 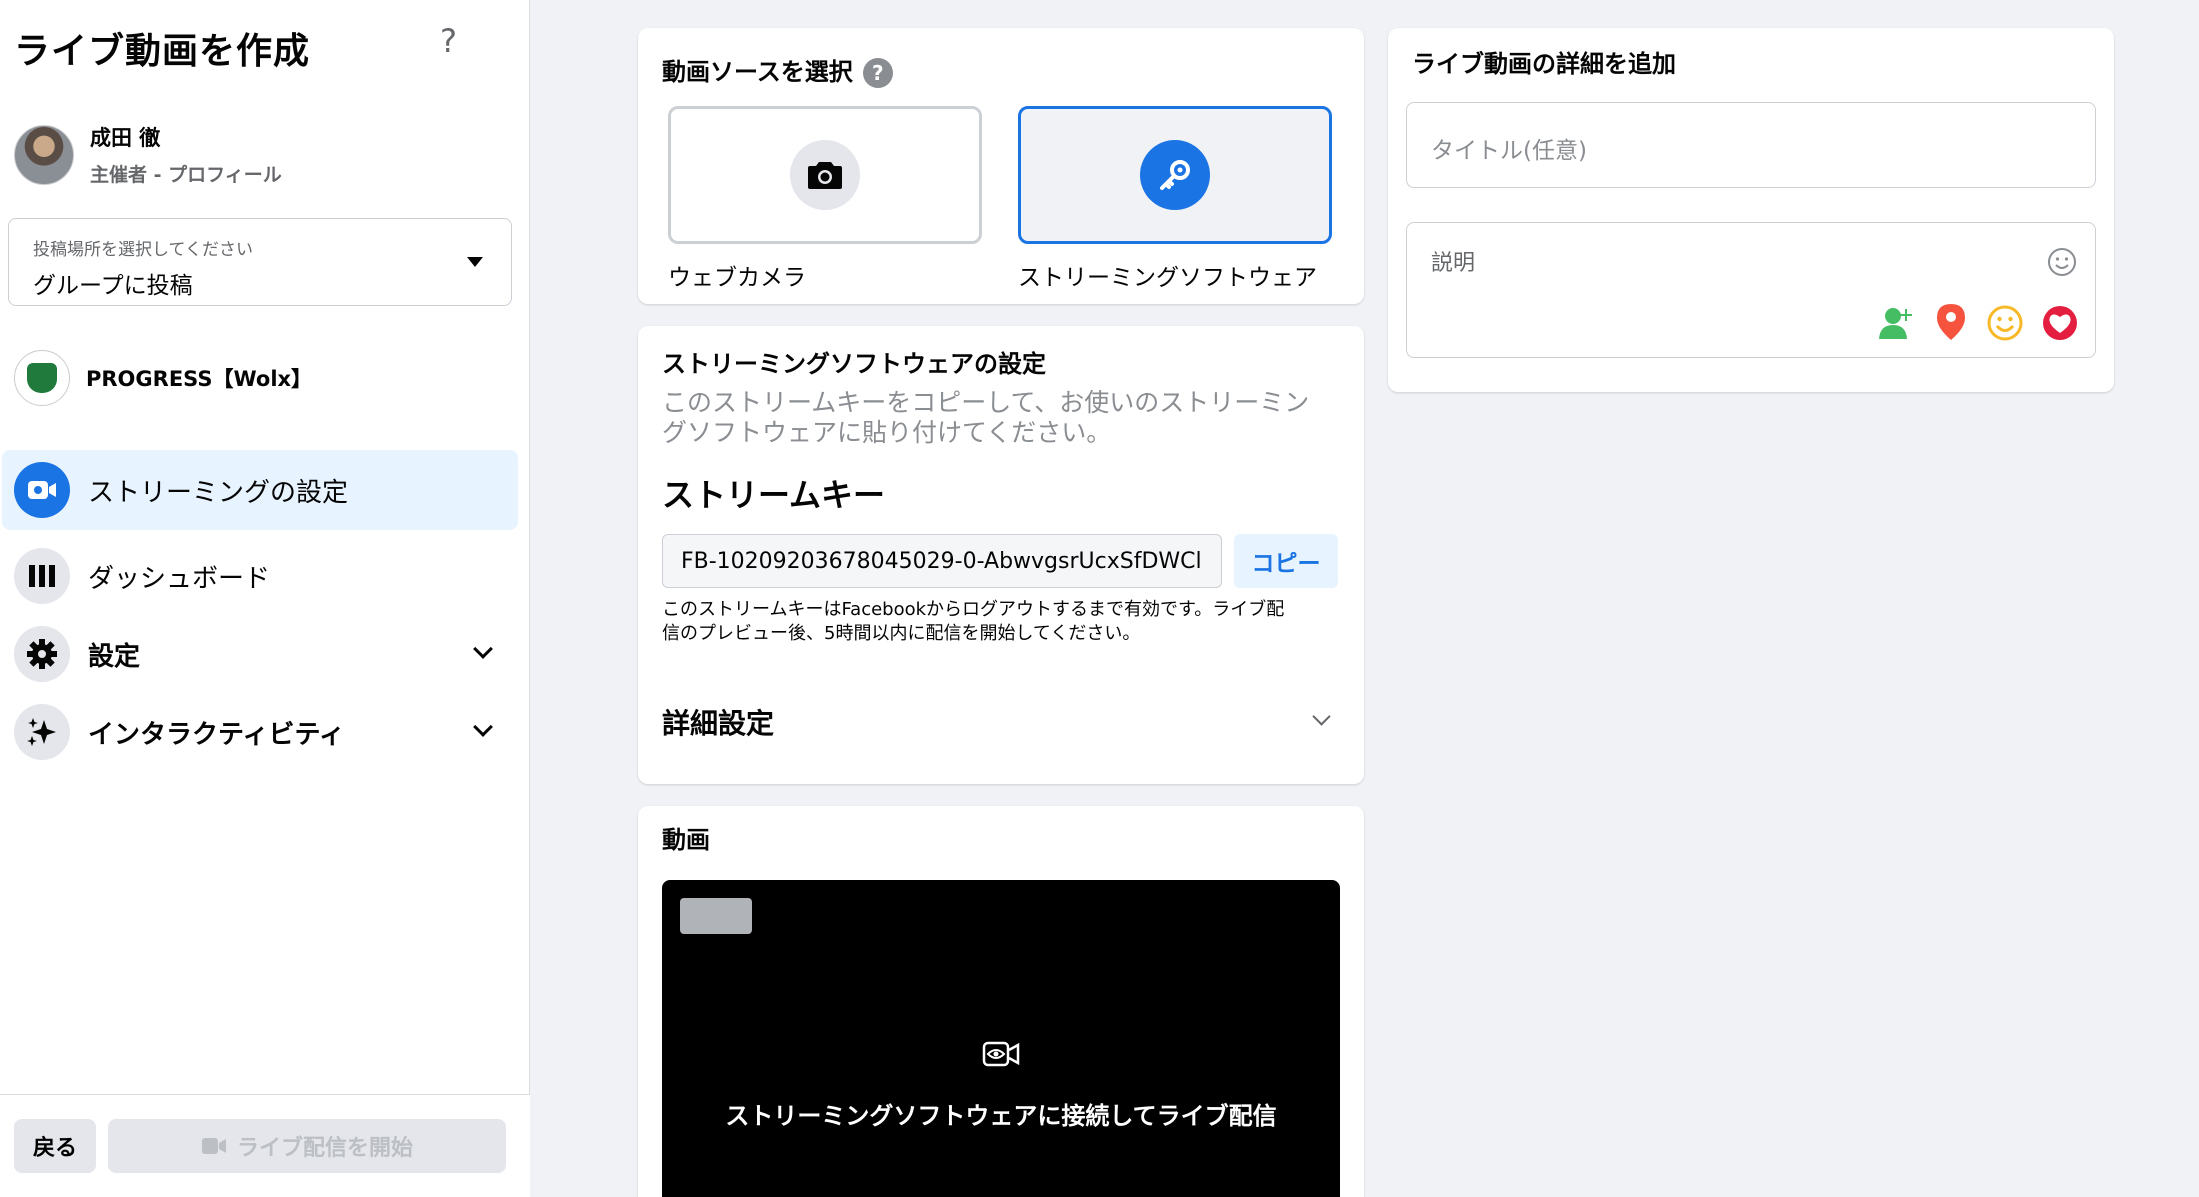 What do you see at coordinates (1286, 561) in the screenshot?
I see `copy-button: コピー` at bounding box center [1286, 561].